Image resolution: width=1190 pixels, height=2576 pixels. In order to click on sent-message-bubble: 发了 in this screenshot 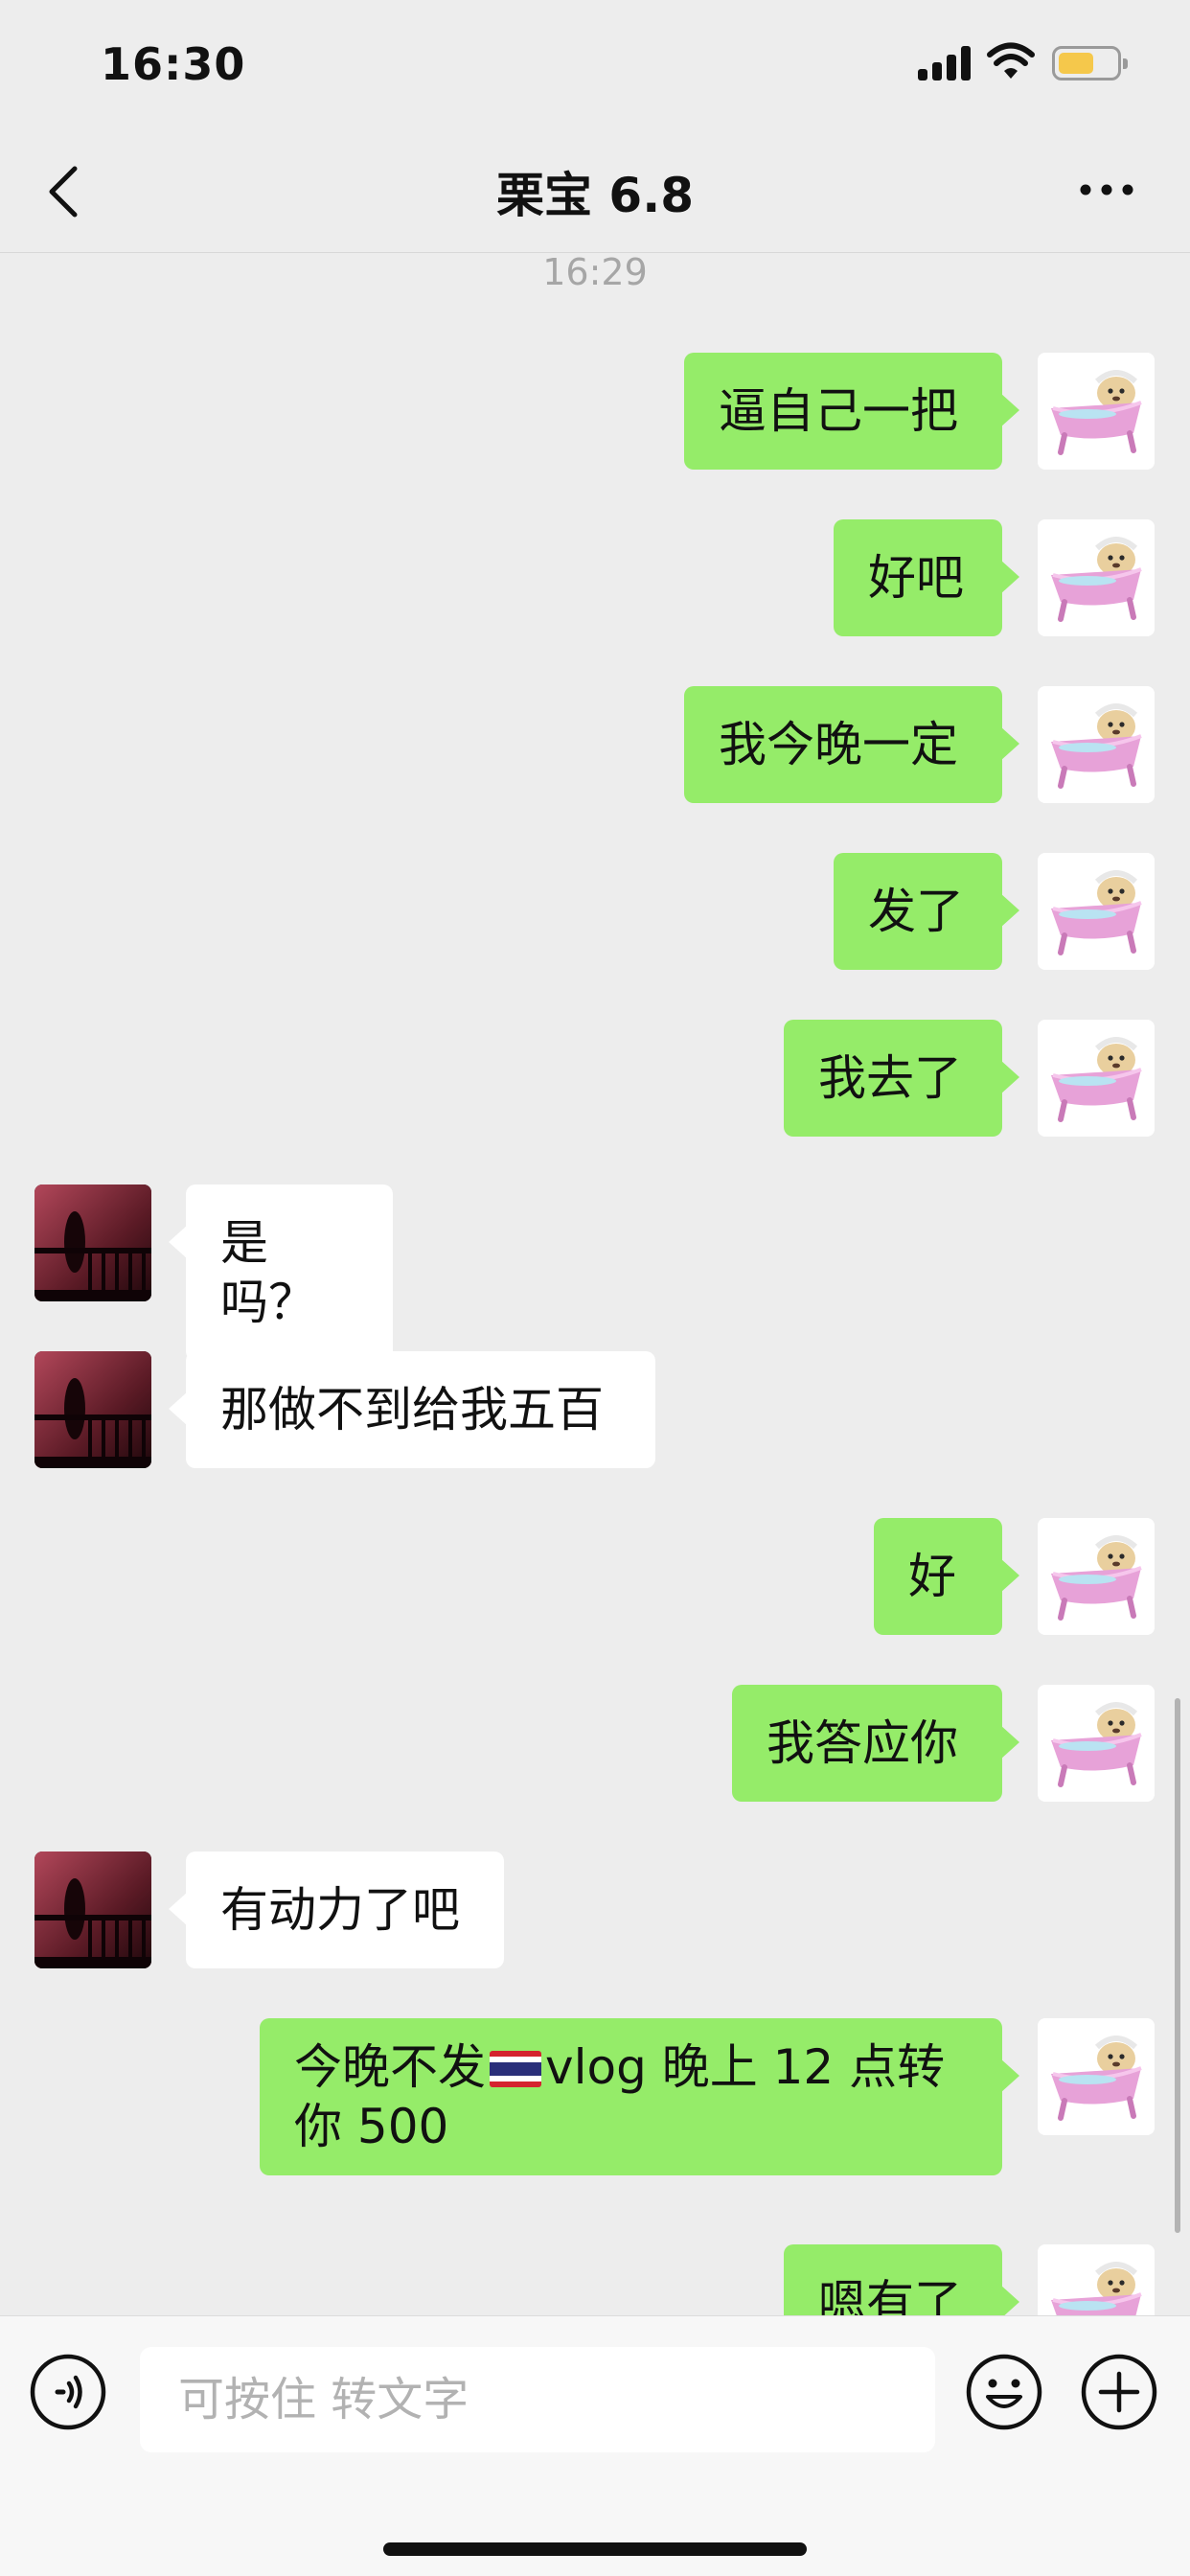, I will do `click(927, 911)`.